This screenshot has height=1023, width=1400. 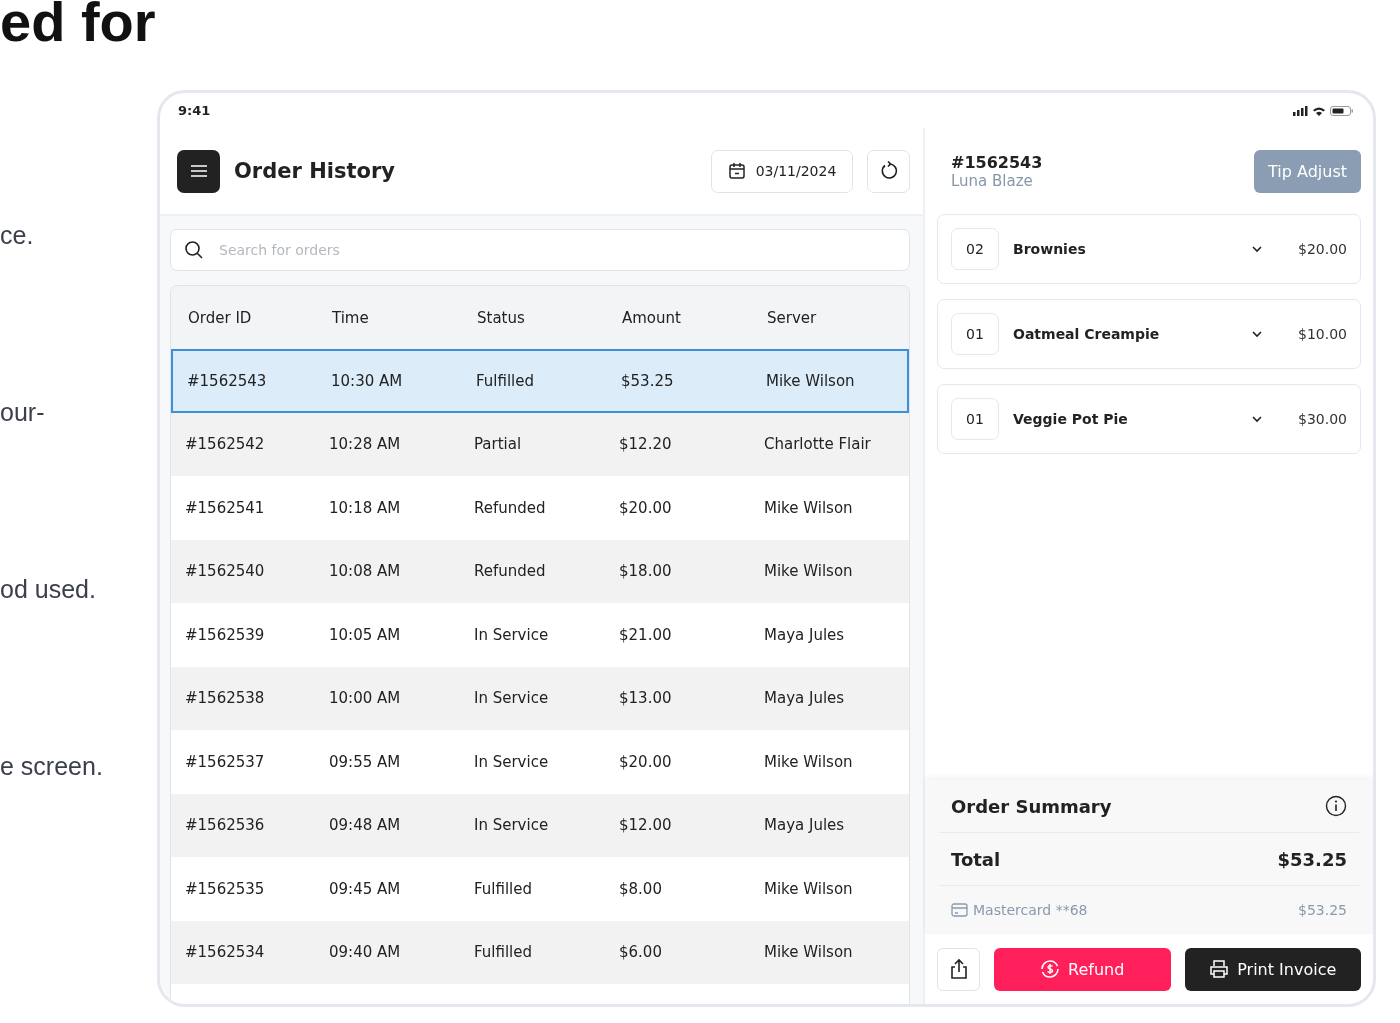 What do you see at coordinates (225, 634) in the screenshot?
I see `table-cell-text: #1562539` at bounding box center [225, 634].